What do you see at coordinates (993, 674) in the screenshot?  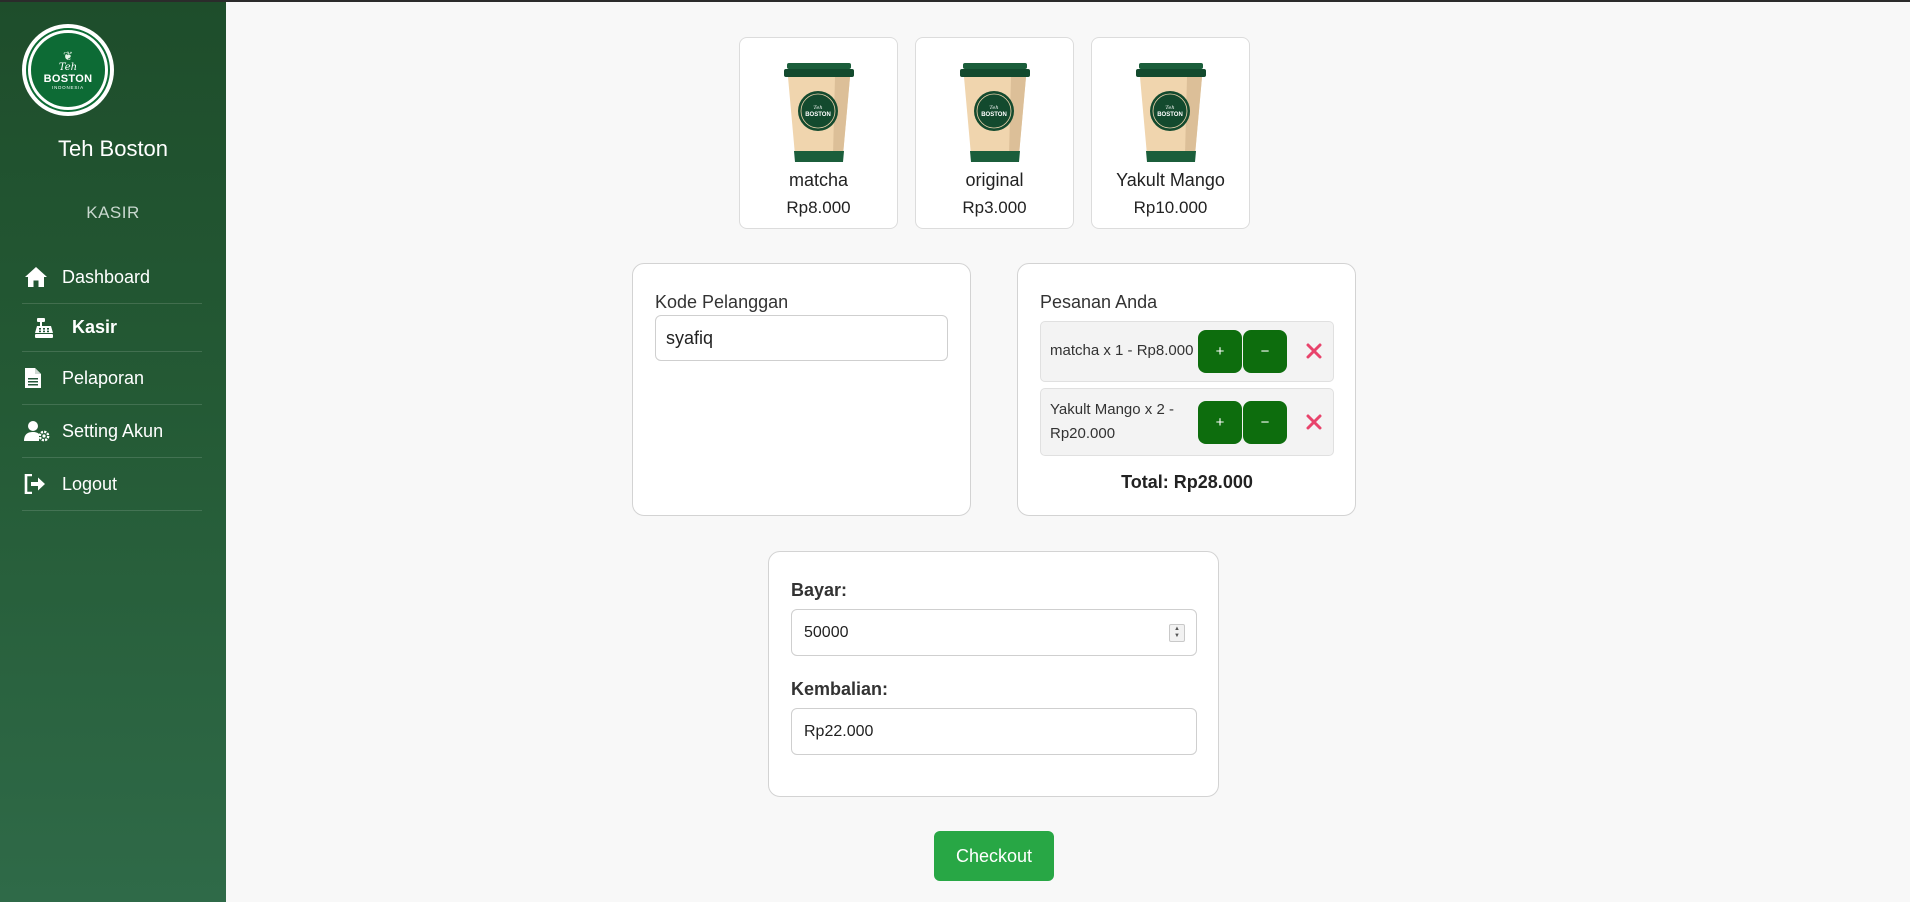 I see `payment-card: Bayar: ▲ ▼ Kembalian:` at bounding box center [993, 674].